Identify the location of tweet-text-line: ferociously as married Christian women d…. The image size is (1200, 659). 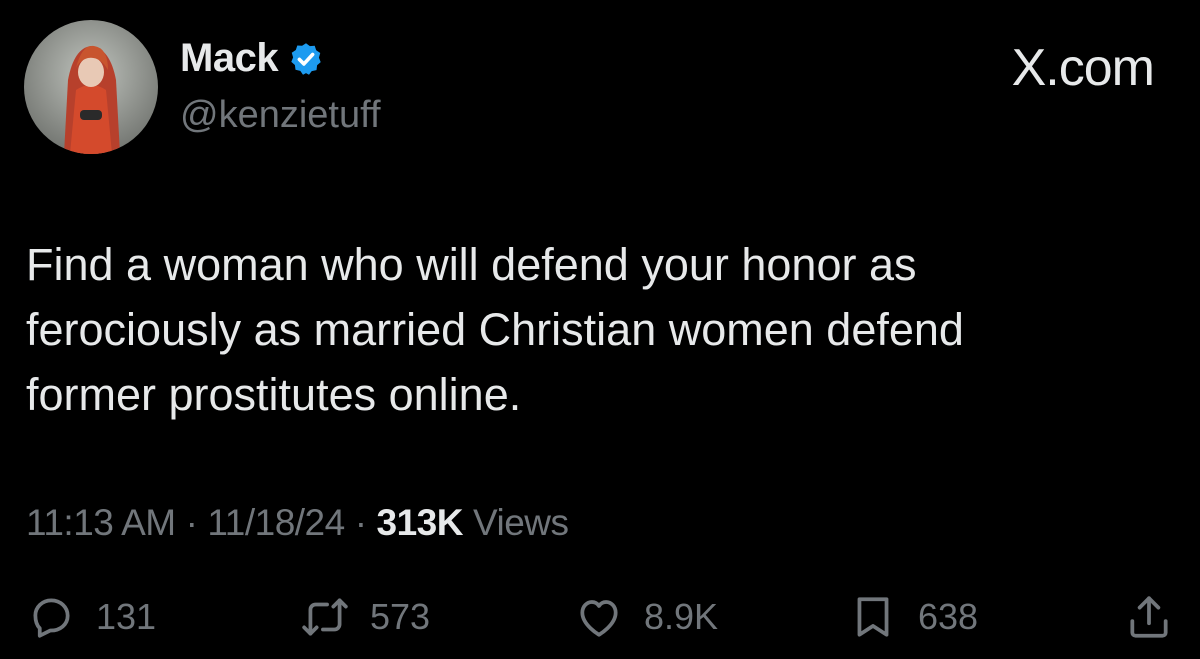
(495, 329).